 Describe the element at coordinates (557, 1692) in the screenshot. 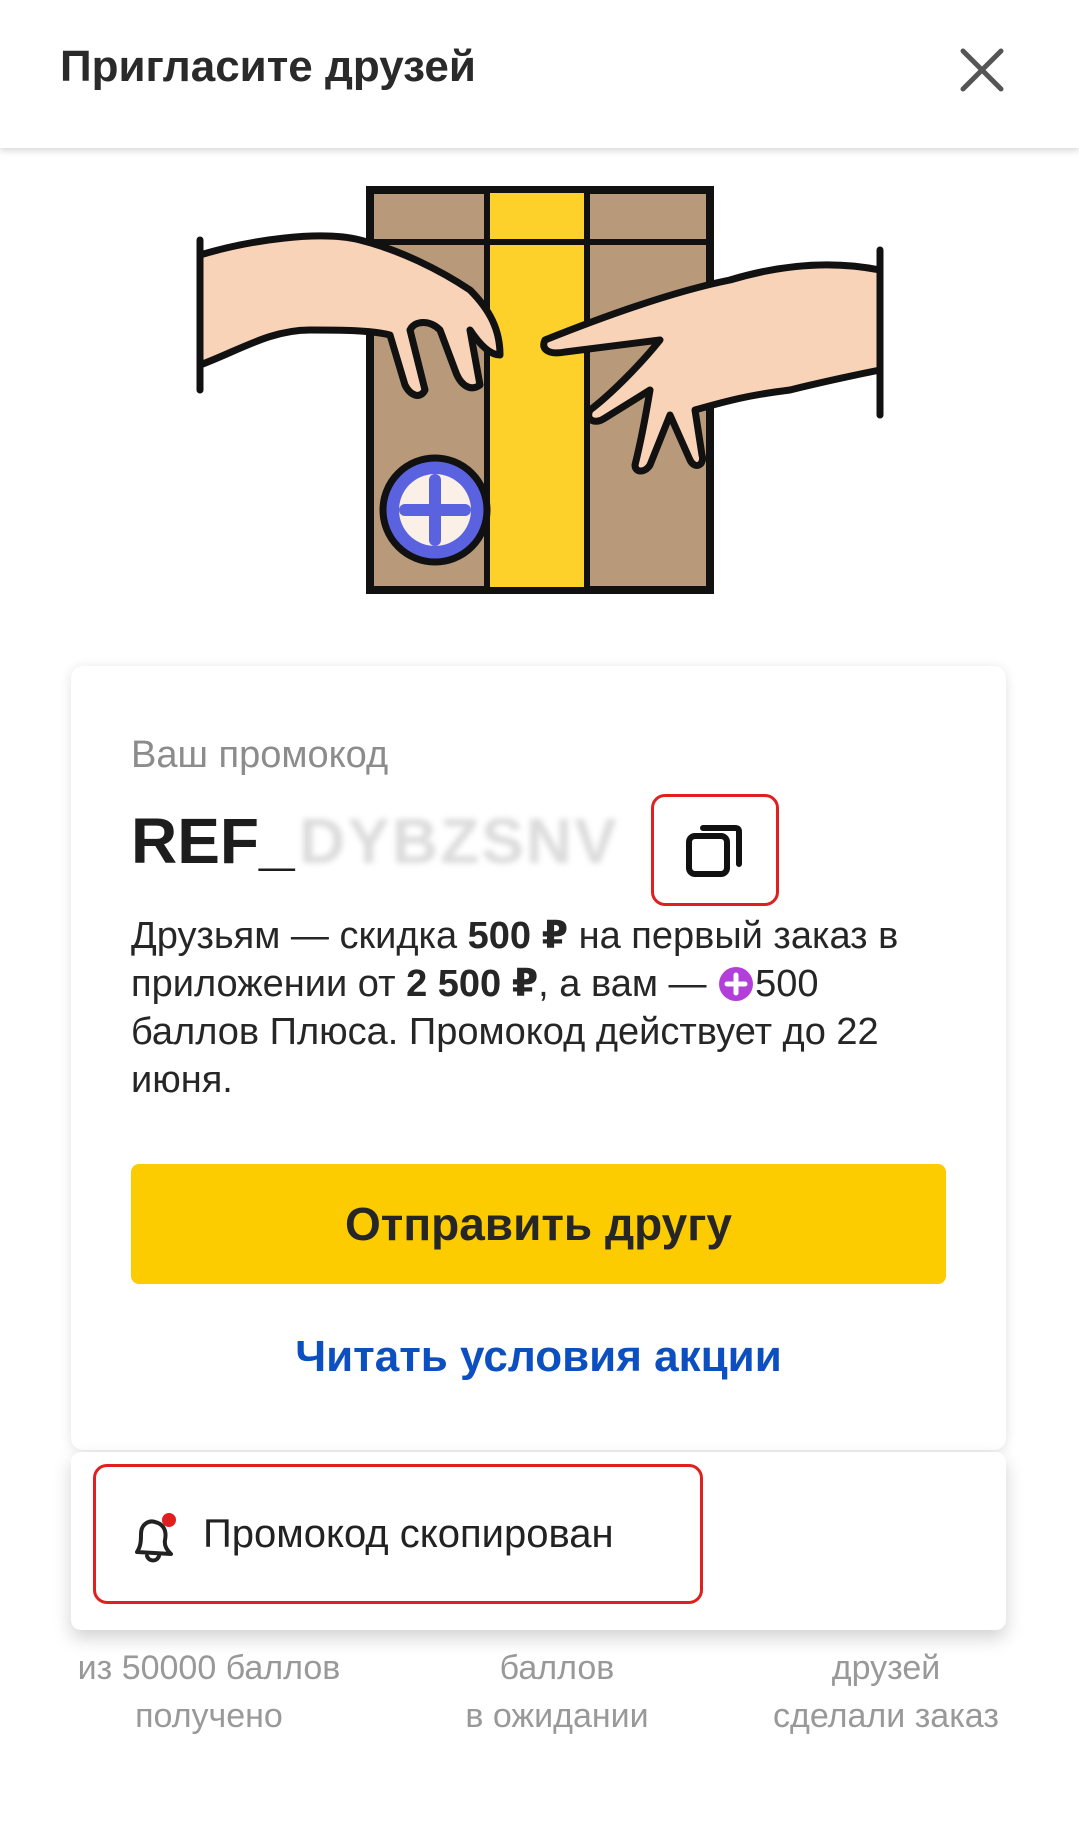

I see `stat-points-pending: баллов в ожидании` at that location.